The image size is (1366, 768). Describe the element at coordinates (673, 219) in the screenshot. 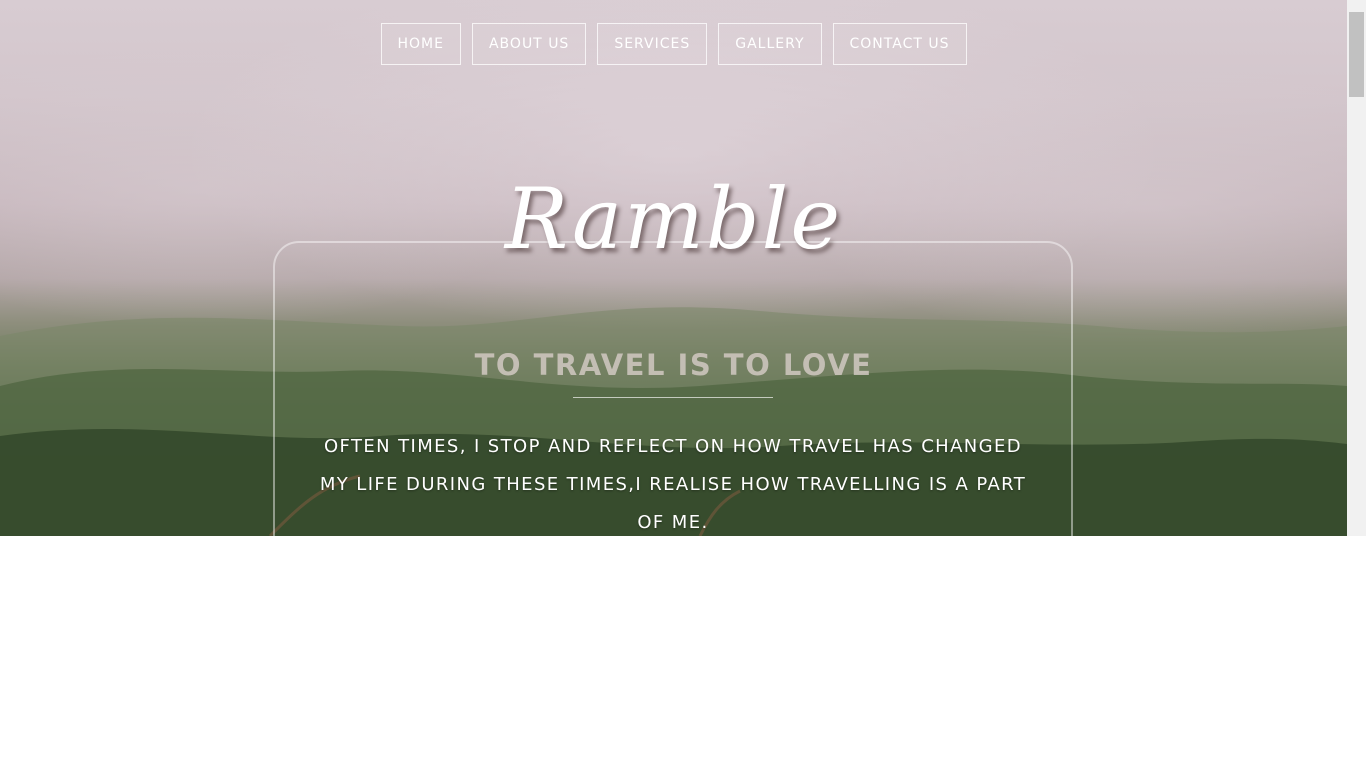

I see `brand-title: Ramble` at that location.